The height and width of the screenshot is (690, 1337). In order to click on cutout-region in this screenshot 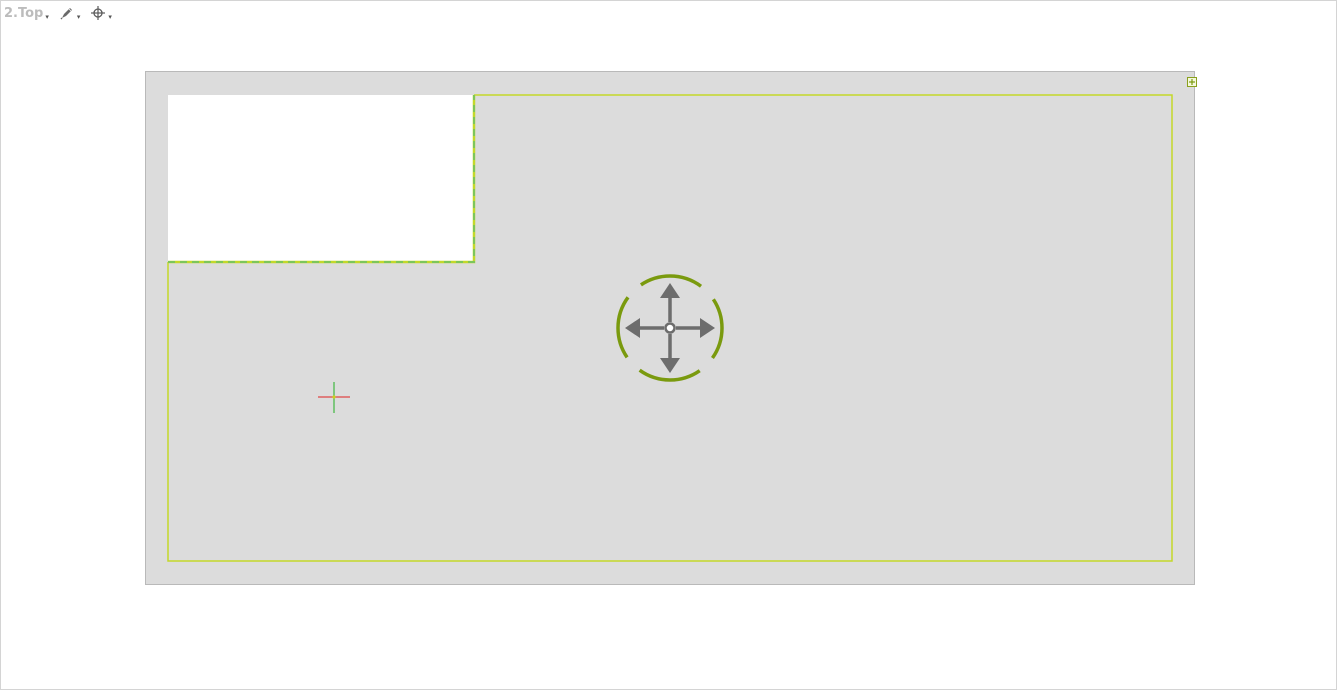, I will do `click(321, 178)`.